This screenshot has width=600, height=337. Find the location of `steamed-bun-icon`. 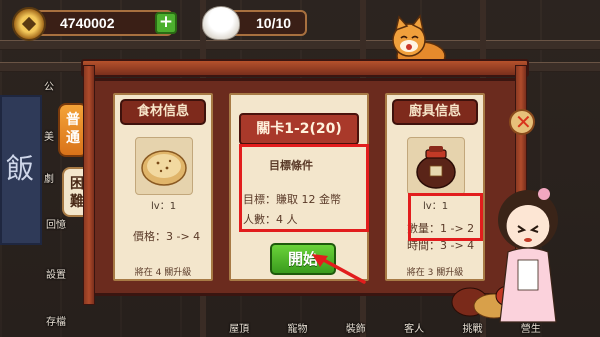

steamed-bun-icon is located at coordinates (221, 23).